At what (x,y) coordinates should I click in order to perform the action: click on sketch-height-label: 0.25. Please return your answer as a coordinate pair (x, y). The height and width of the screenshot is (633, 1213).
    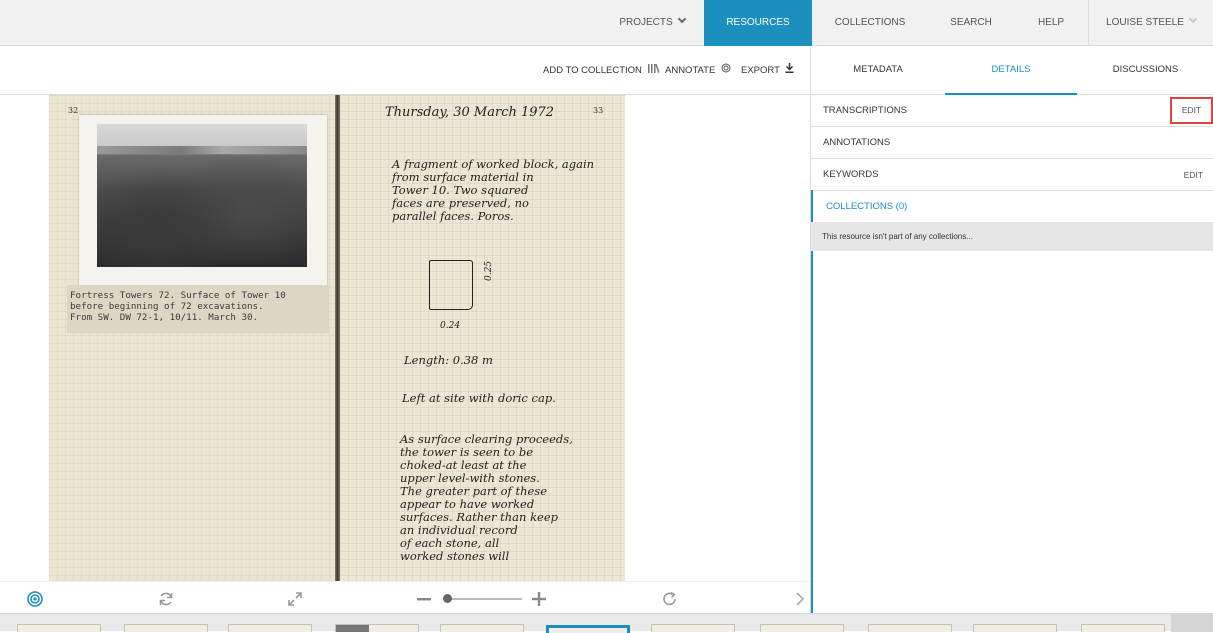
    Looking at the image, I should click on (489, 270).